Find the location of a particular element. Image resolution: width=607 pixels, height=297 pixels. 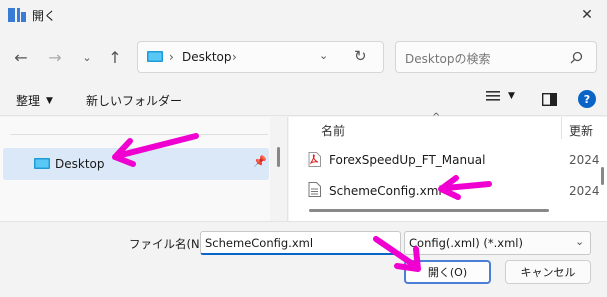

arrow-up-icon: ↑ is located at coordinates (115, 57).